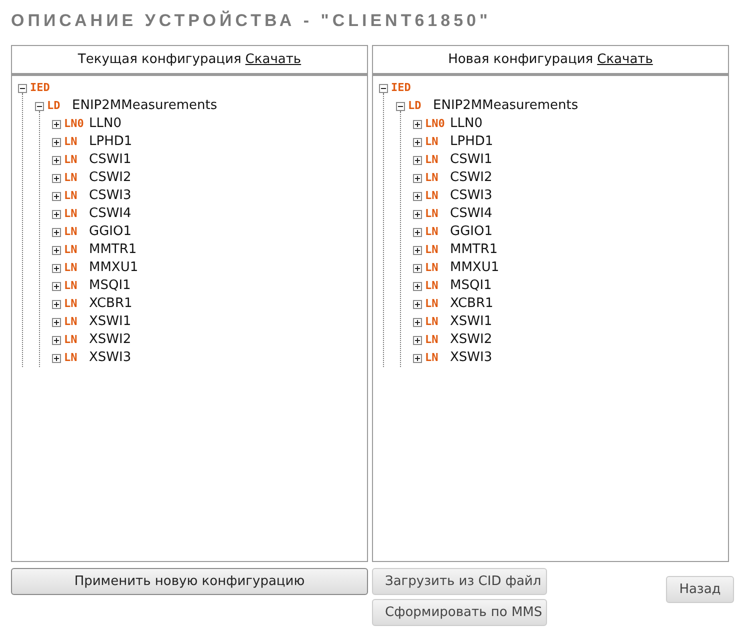 This screenshot has width=745, height=643. Describe the element at coordinates (160, 59) in the screenshot. I see `panel-heading: Текущая конфигурация` at that location.